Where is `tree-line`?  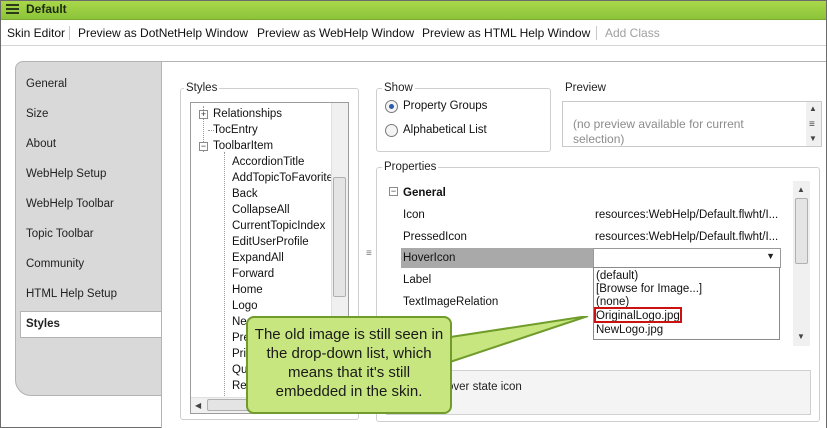 tree-line is located at coordinates (224, 275).